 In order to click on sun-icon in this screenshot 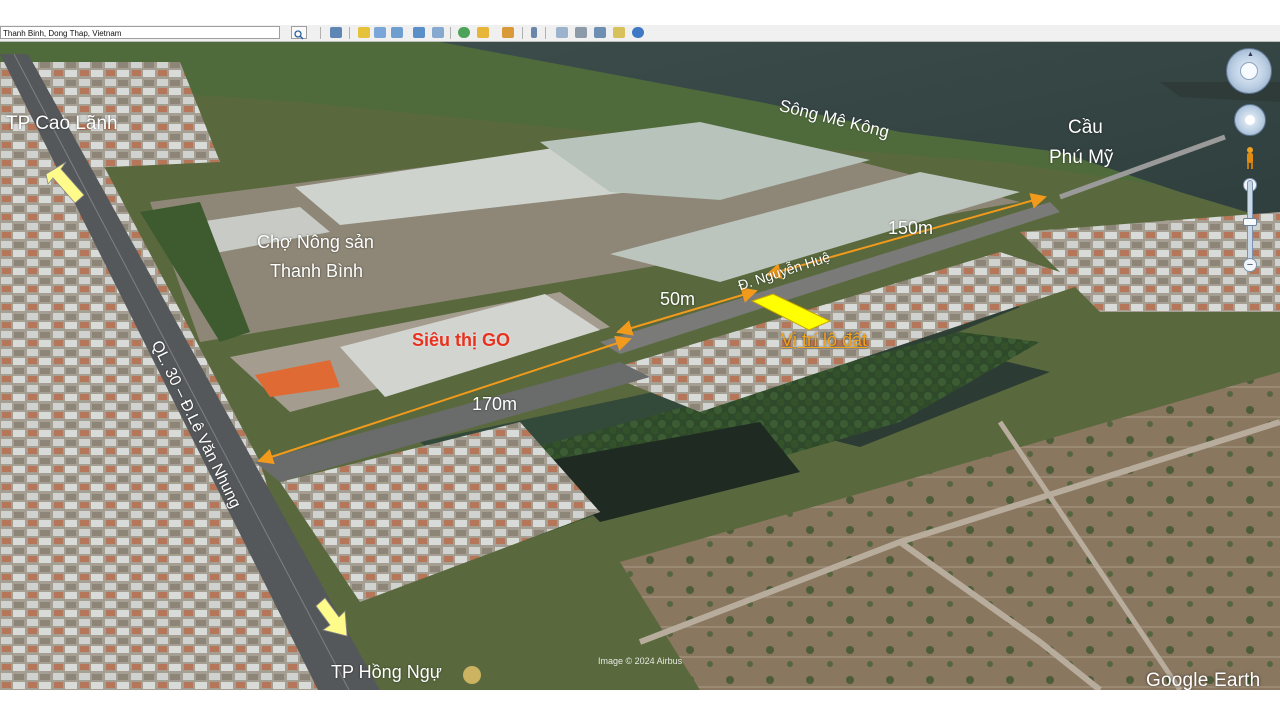, I will do `click(483, 32)`.